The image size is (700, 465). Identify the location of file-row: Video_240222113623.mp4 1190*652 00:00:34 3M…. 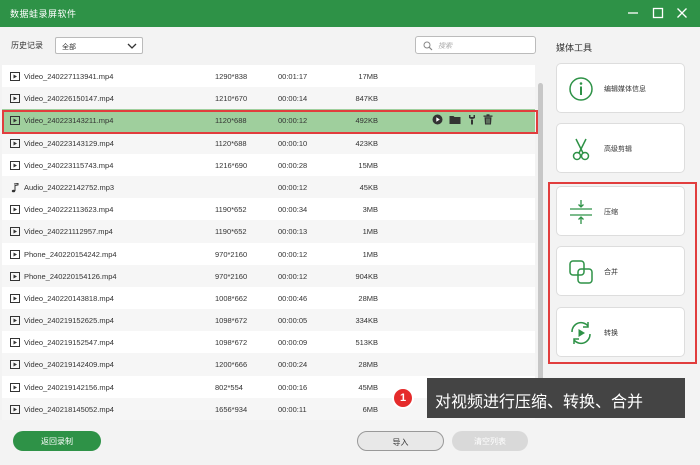
(268, 209).